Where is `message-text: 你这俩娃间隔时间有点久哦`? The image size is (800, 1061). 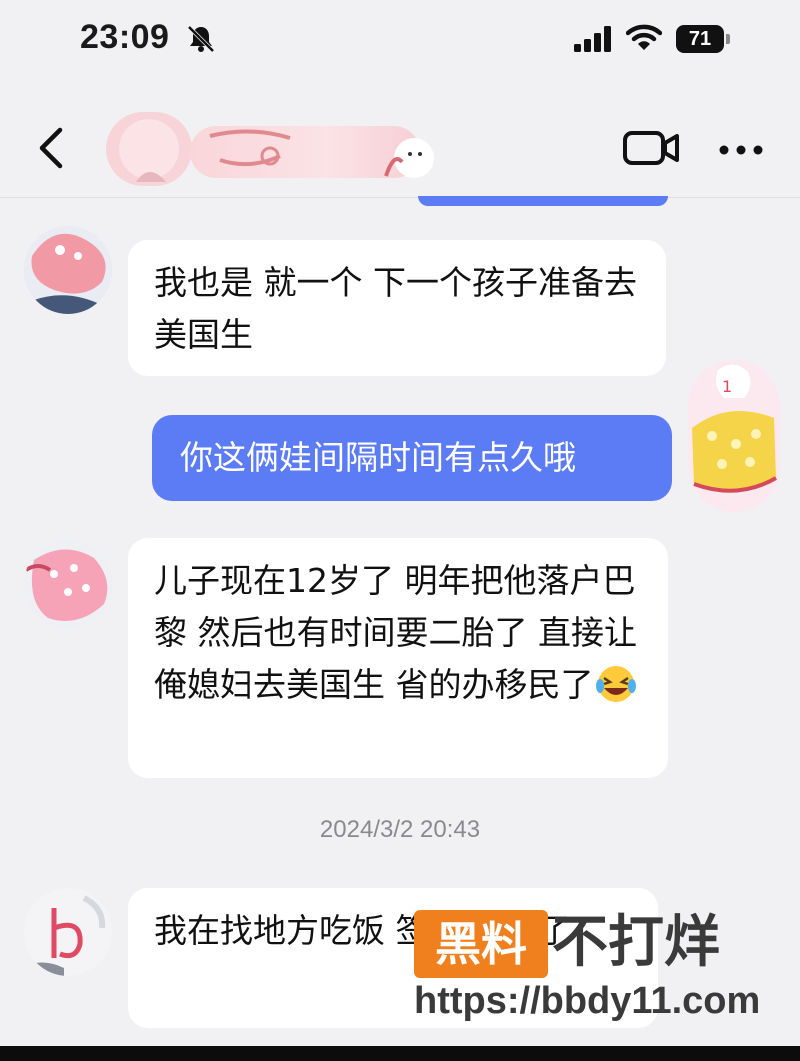 message-text: 你这俩娃间隔时间有点久哦 is located at coordinates (378, 457).